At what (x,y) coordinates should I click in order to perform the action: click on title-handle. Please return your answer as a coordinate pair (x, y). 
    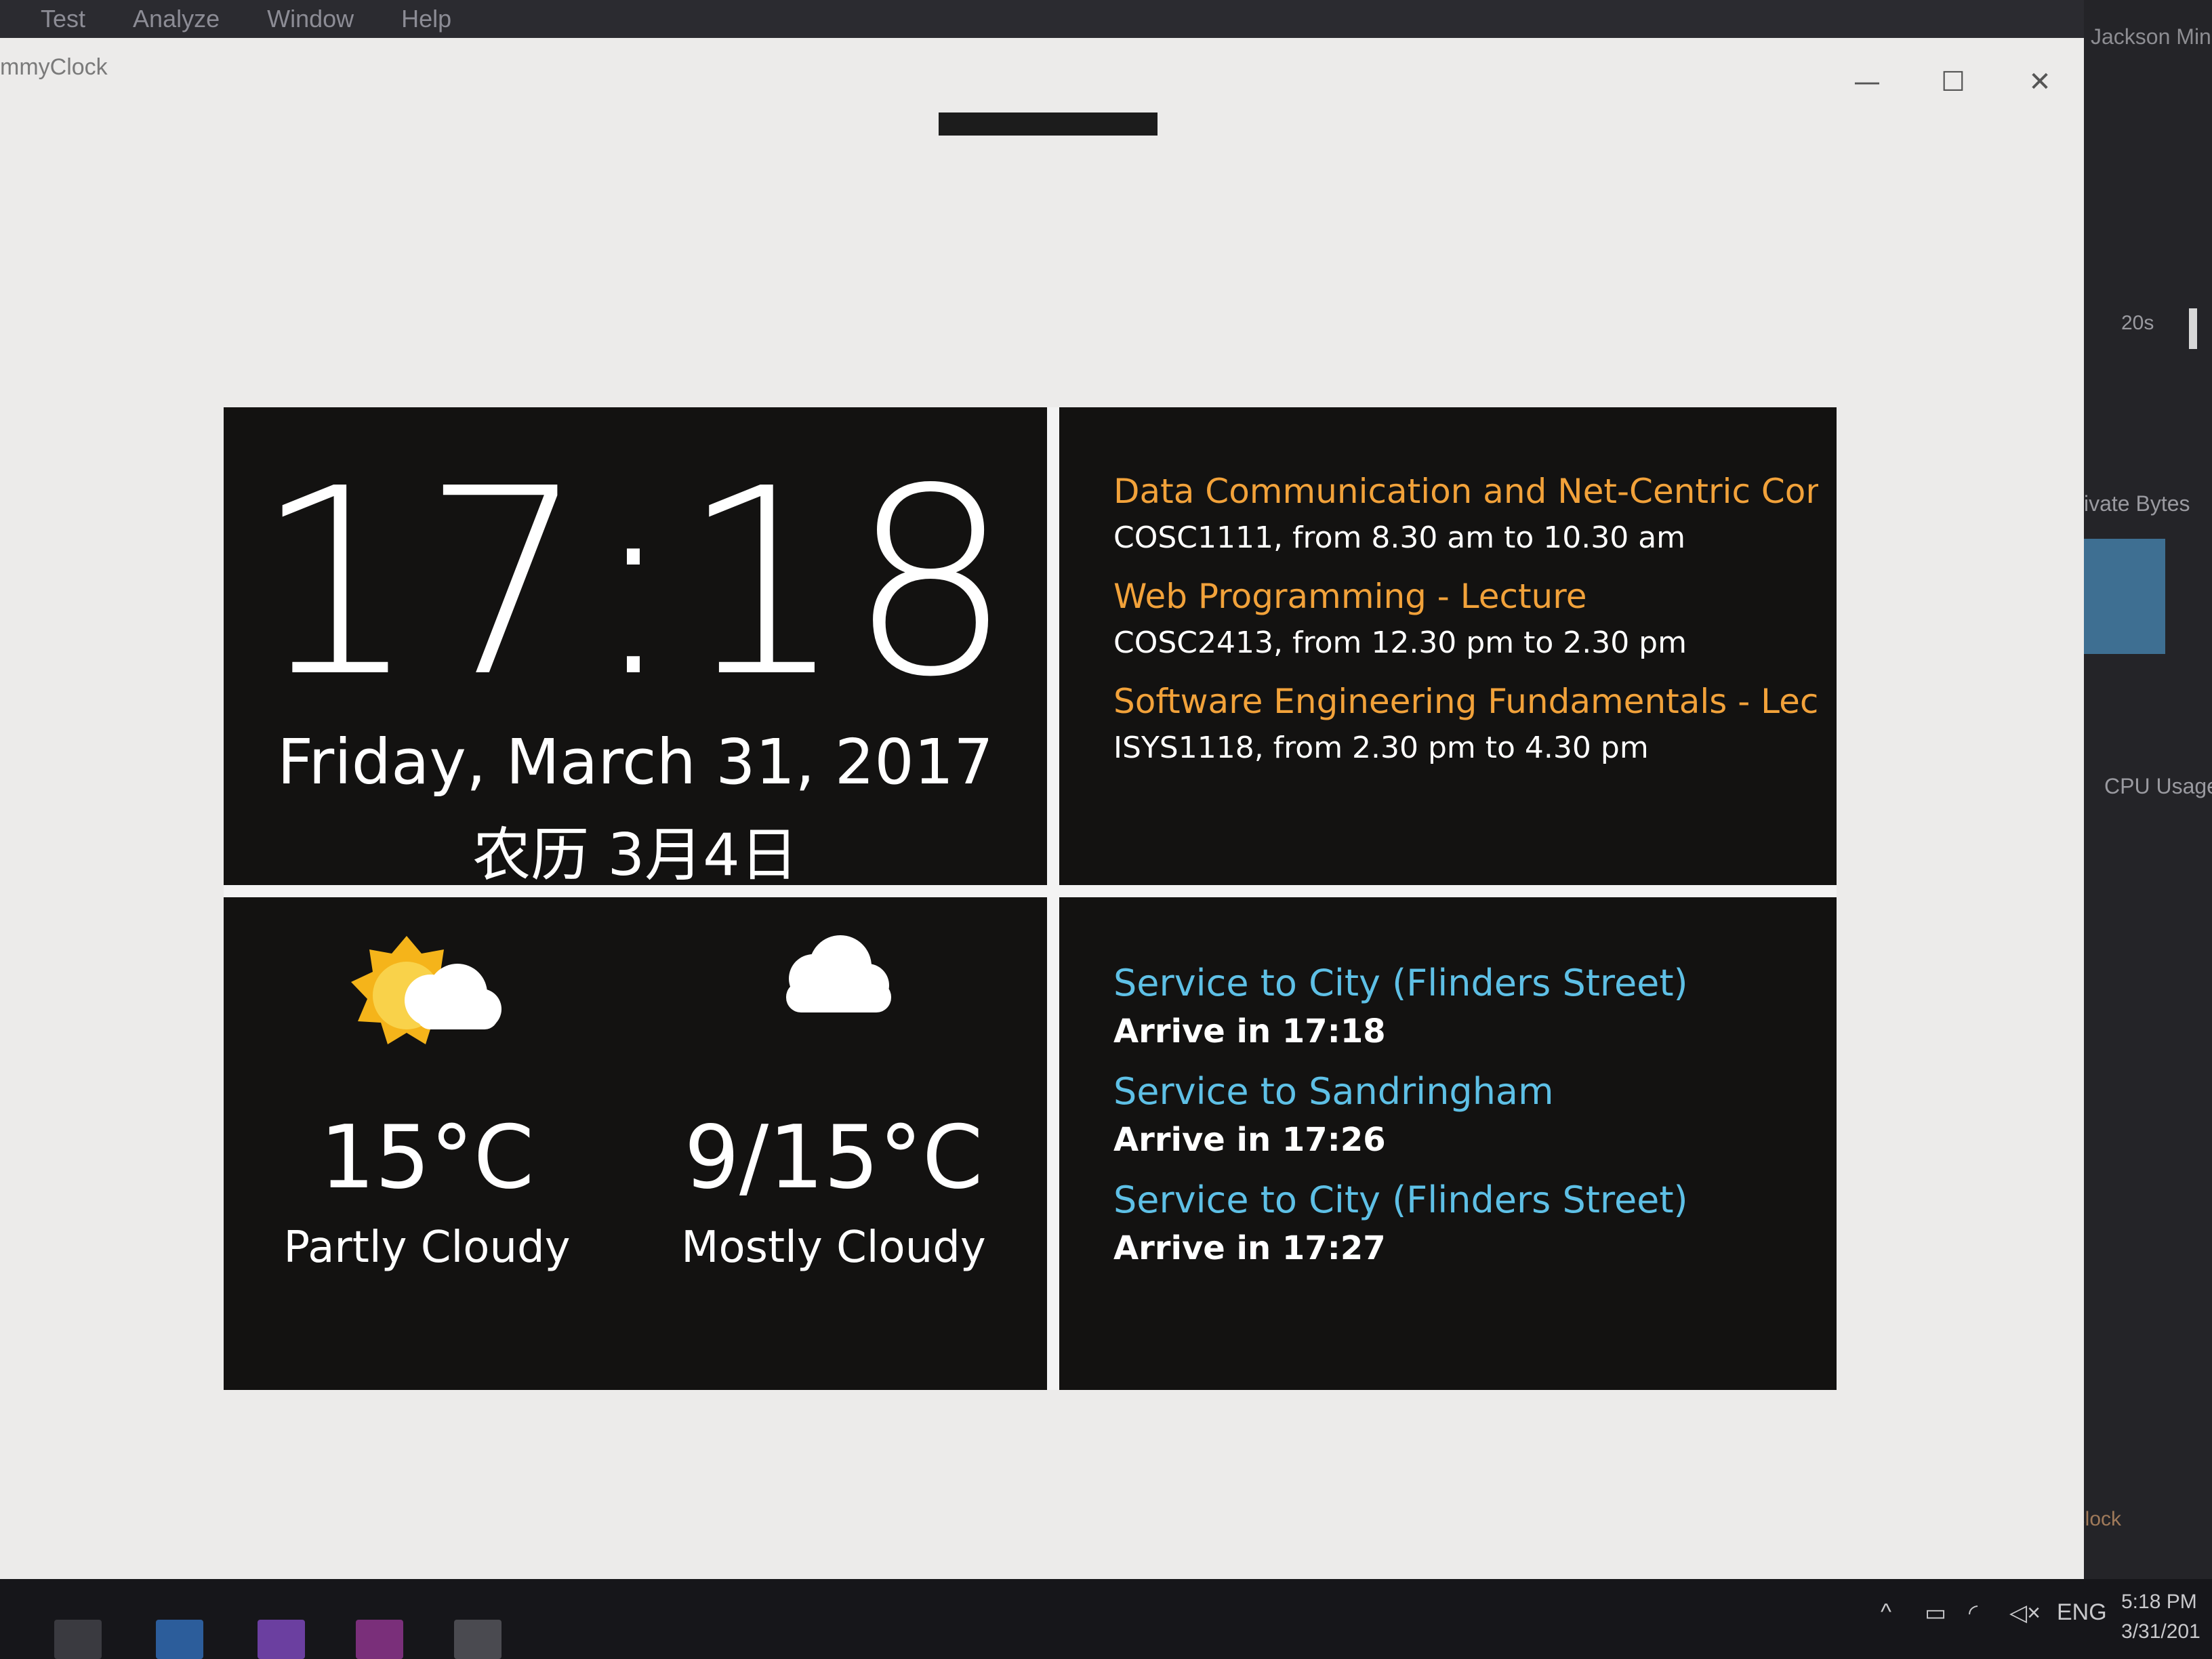
    Looking at the image, I should click on (1048, 124).